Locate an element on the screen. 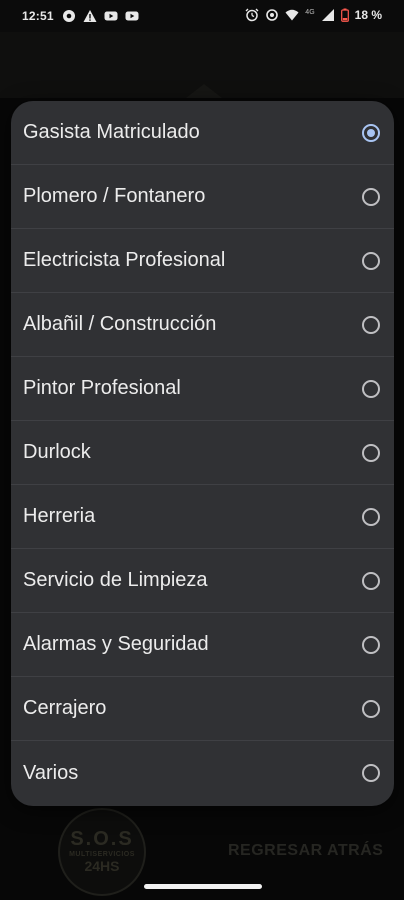 The height and width of the screenshot is (900, 404). option-label: Servicio de Limpieza is located at coordinates (115, 580).